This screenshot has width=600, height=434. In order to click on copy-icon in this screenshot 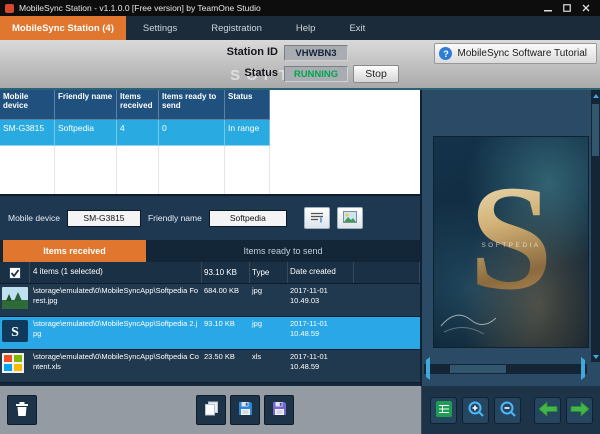, I will do `click(211, 410)`.